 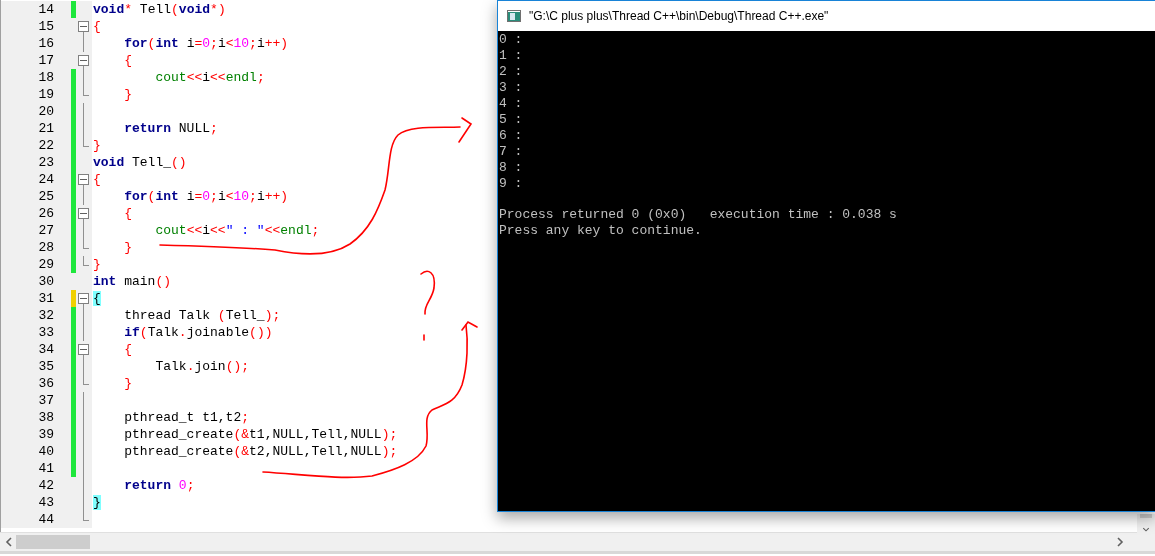 I want to click on console-icon, so click(x=514, y=16).